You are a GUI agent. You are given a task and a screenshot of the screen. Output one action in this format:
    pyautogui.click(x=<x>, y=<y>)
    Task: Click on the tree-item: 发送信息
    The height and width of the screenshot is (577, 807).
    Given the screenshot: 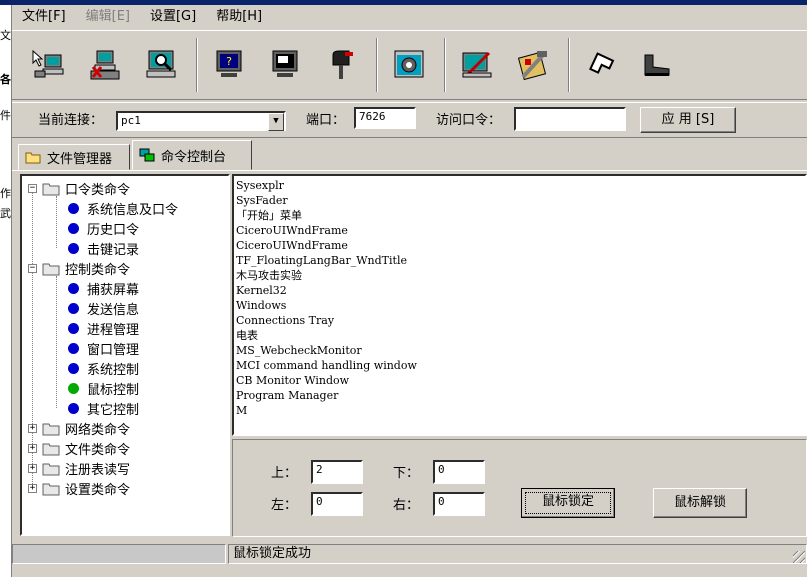 What is the action you would take?
    pyautogui.click(x=103, y=308)
    